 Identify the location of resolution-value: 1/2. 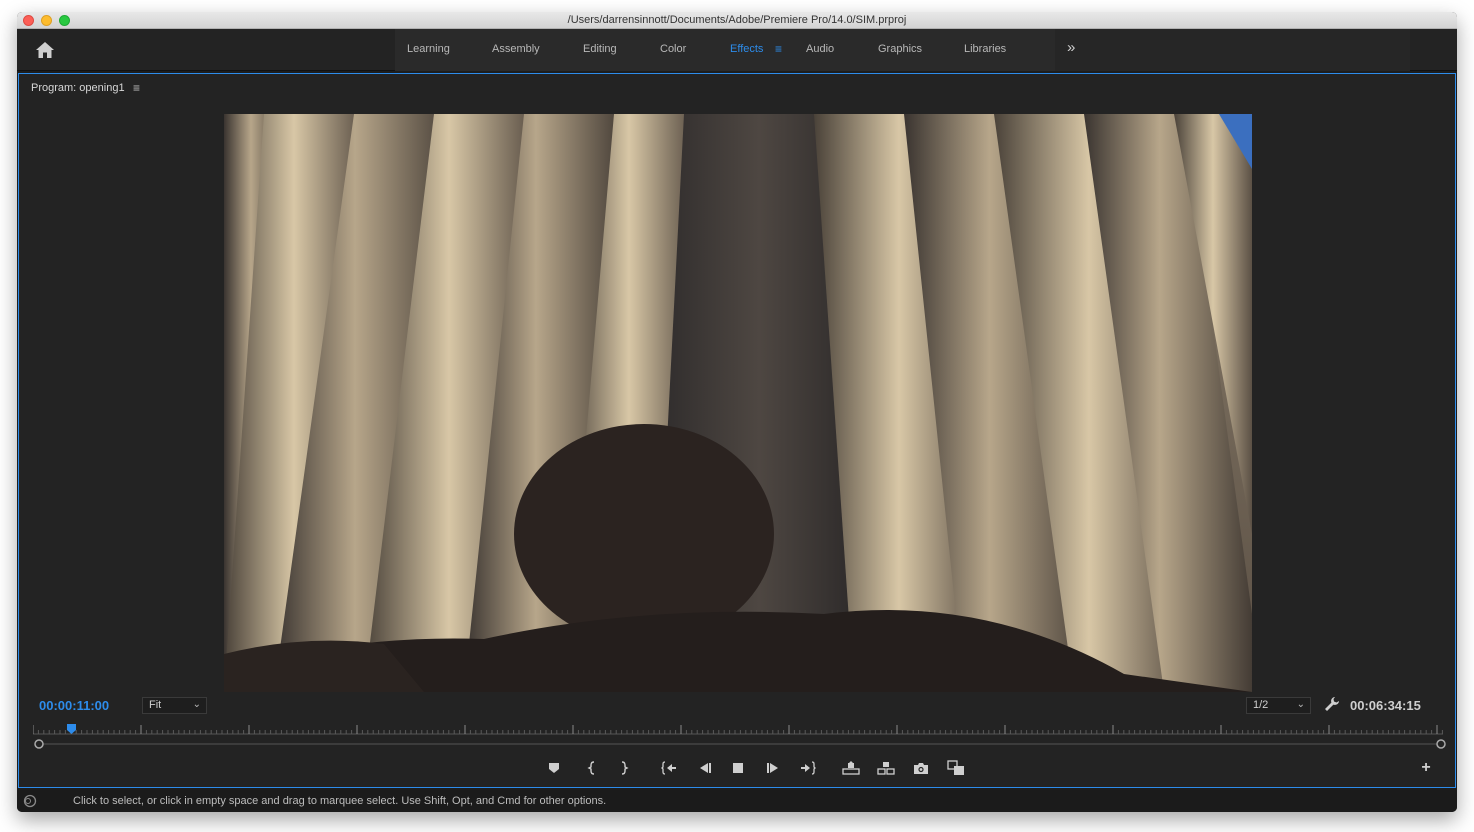
(1261, 705).